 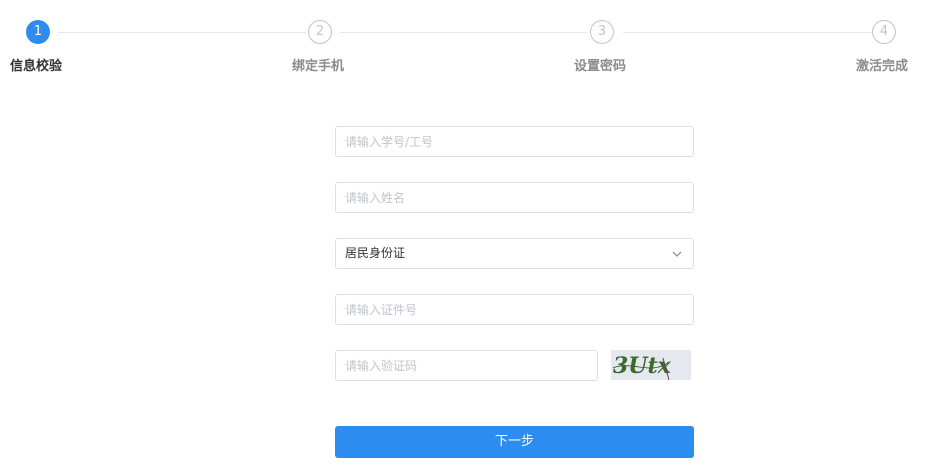 What do you see at coordinates (318, 66) in the screenshot?
I see `step-2-title: 绑定手机` at bounding box center [318, 66].